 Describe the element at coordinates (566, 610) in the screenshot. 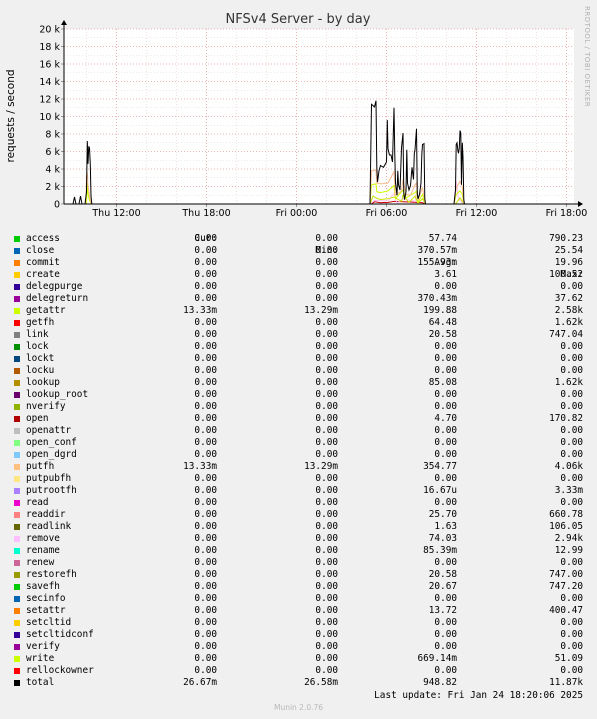

I see `legend-max: 400.47` at that location.